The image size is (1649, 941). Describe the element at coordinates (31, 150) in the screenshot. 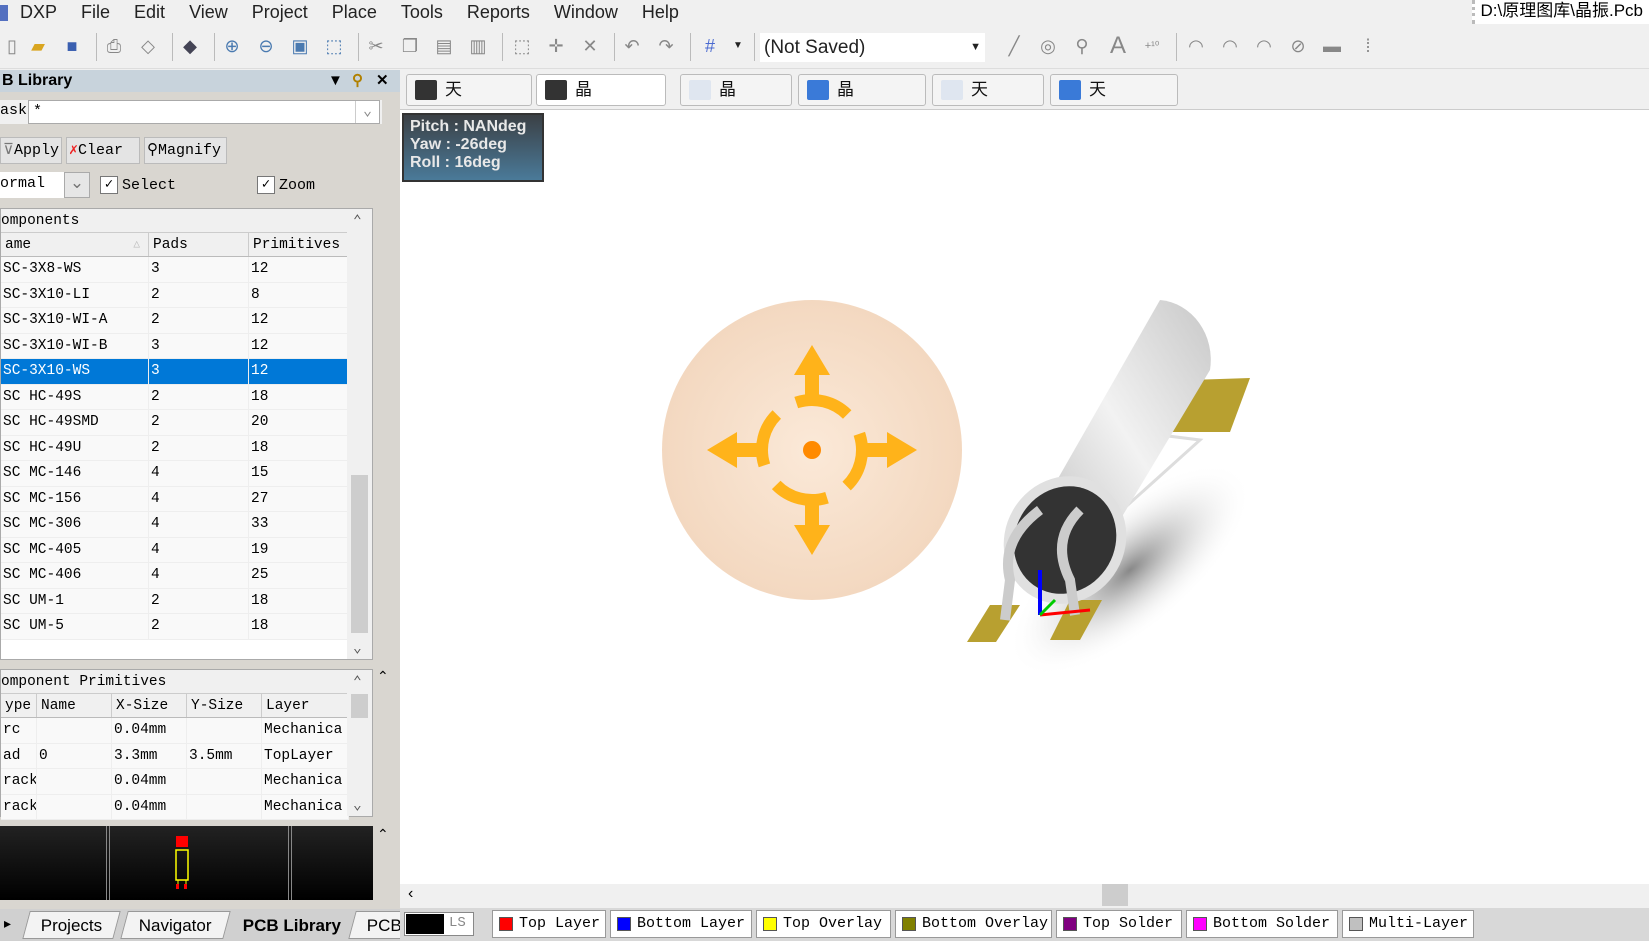

I see `apply-button: ⊽Apply` at that location.